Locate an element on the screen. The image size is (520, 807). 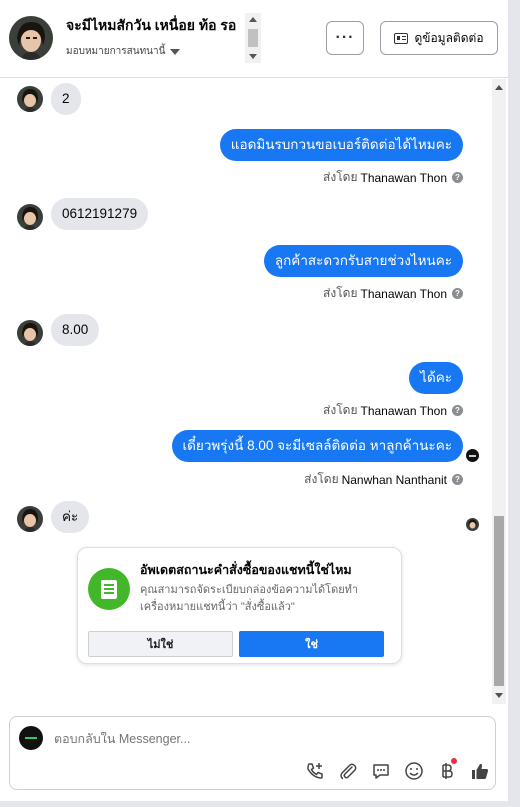
assign-label: มอบหมายการสนทนานี้ is located at coordinates (116, 51).